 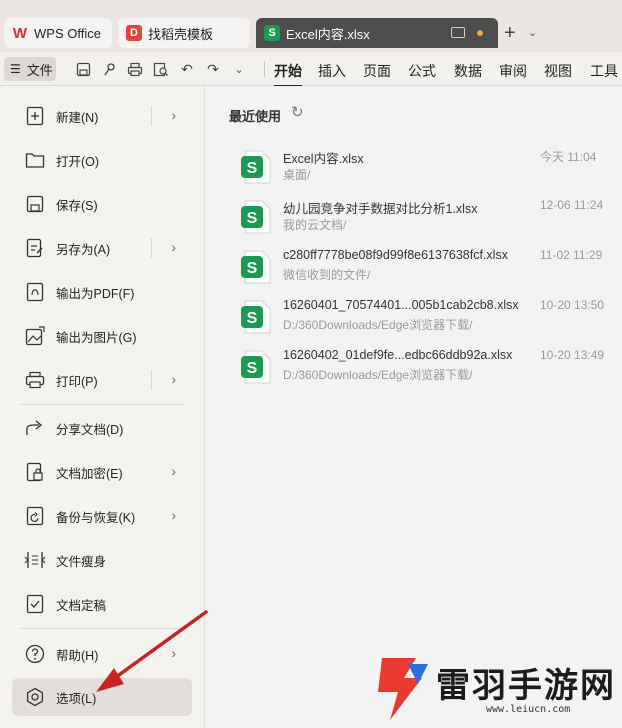 I want to click on recent-file-date: 10-20 13:50, so click(x=572, y=305).